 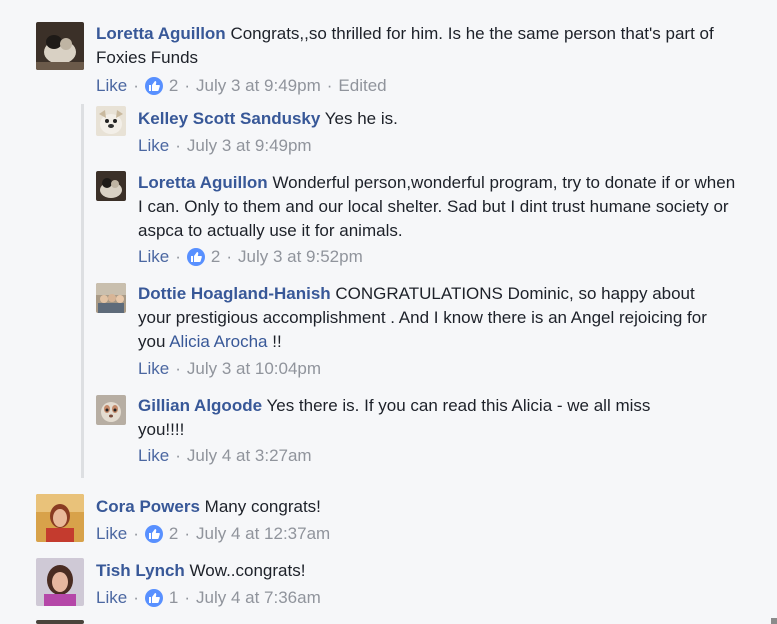 What do you see at coordinates (361, 118) in the screenshot?
I see `comment-text: Yes he is.` at bounding box center [361, 118].